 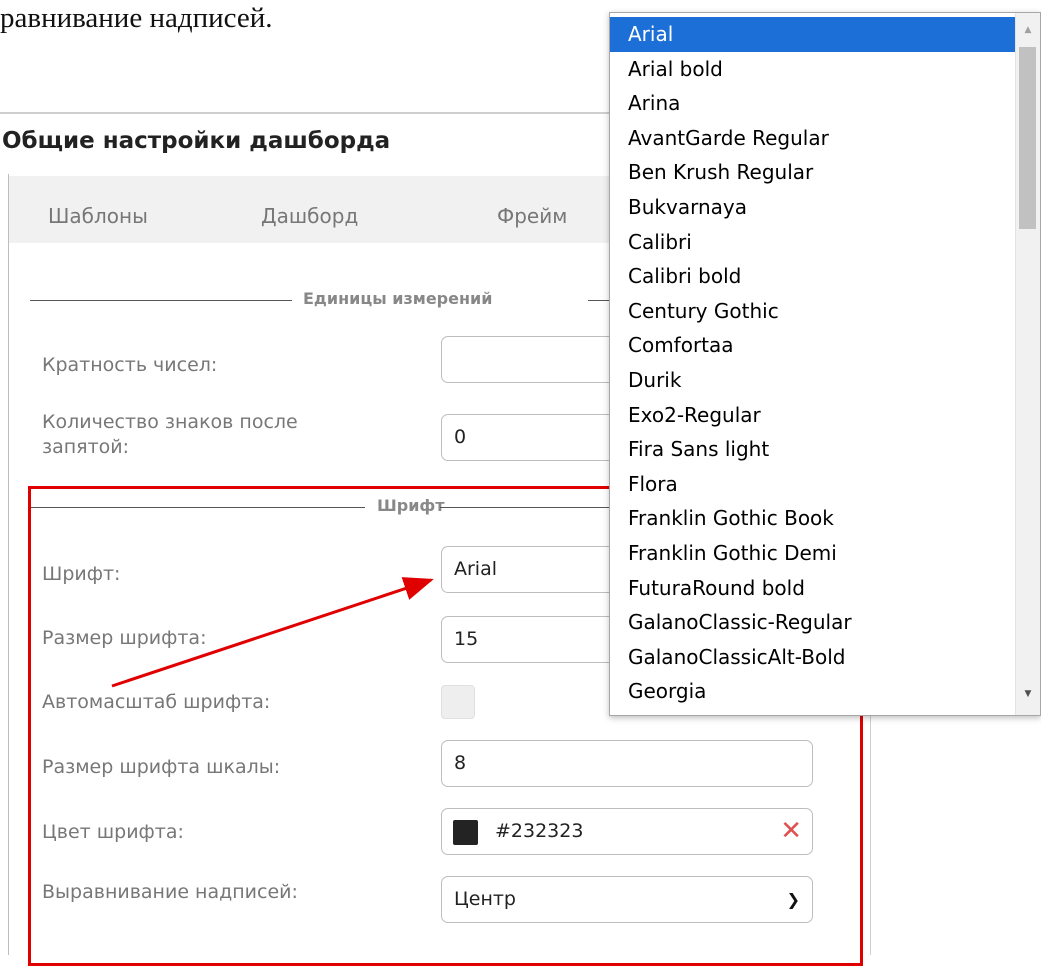 I want to click on units-legend-text: Единицы измерений, so click(x=398, y=298).